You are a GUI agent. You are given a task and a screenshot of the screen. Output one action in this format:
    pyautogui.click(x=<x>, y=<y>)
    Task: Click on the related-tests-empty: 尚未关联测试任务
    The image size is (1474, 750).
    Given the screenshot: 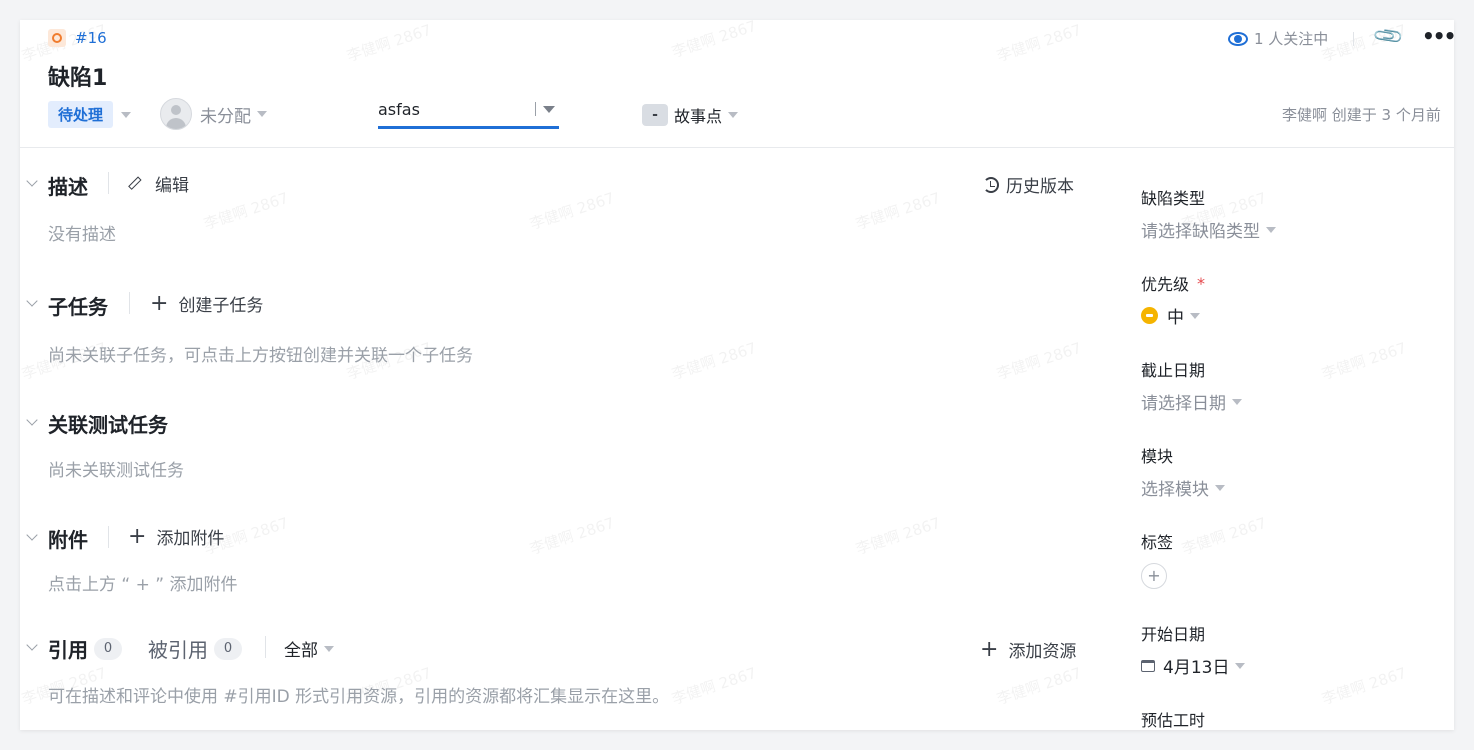 What is the action you would take?
    pyautogui.click(x=116, y=471)
    